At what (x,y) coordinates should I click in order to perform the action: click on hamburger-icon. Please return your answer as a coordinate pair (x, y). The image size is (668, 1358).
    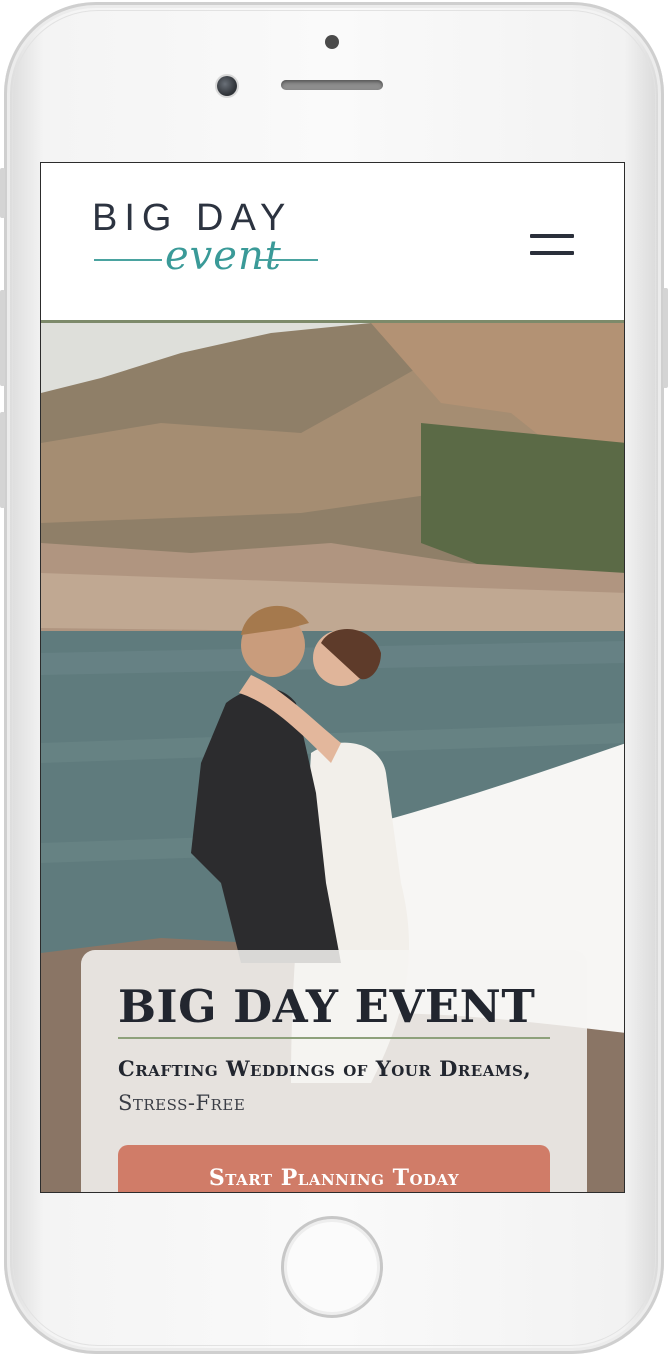
    Looking at the image, I should click on (552, 246).